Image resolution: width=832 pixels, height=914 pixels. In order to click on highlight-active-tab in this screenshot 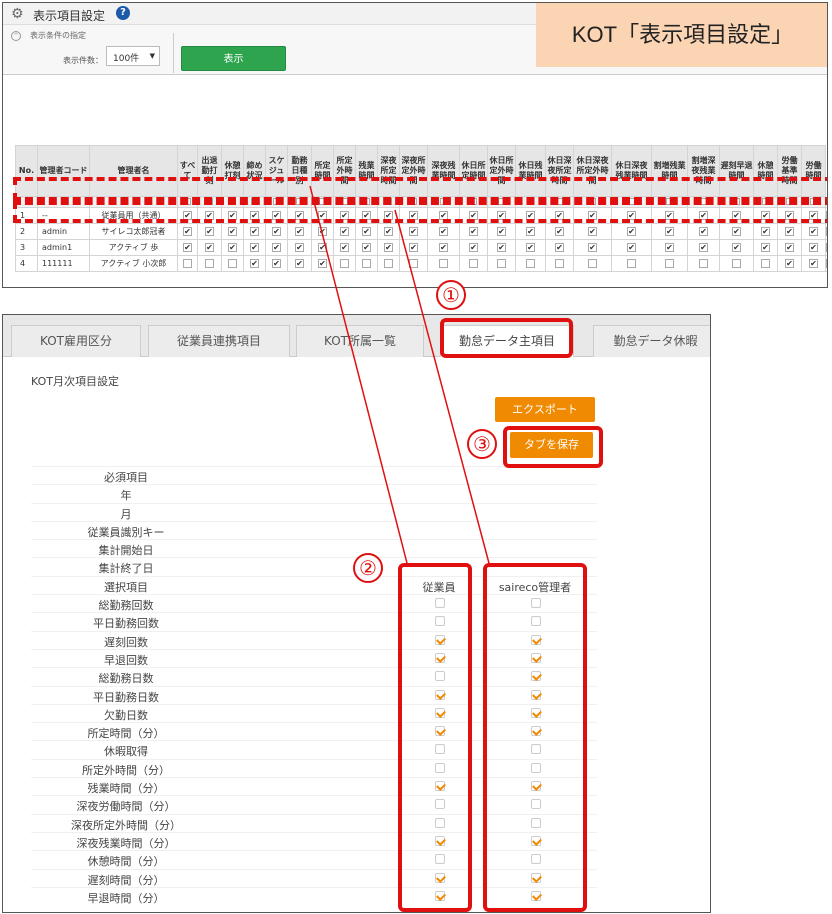, I will do `click(506, 338)`.